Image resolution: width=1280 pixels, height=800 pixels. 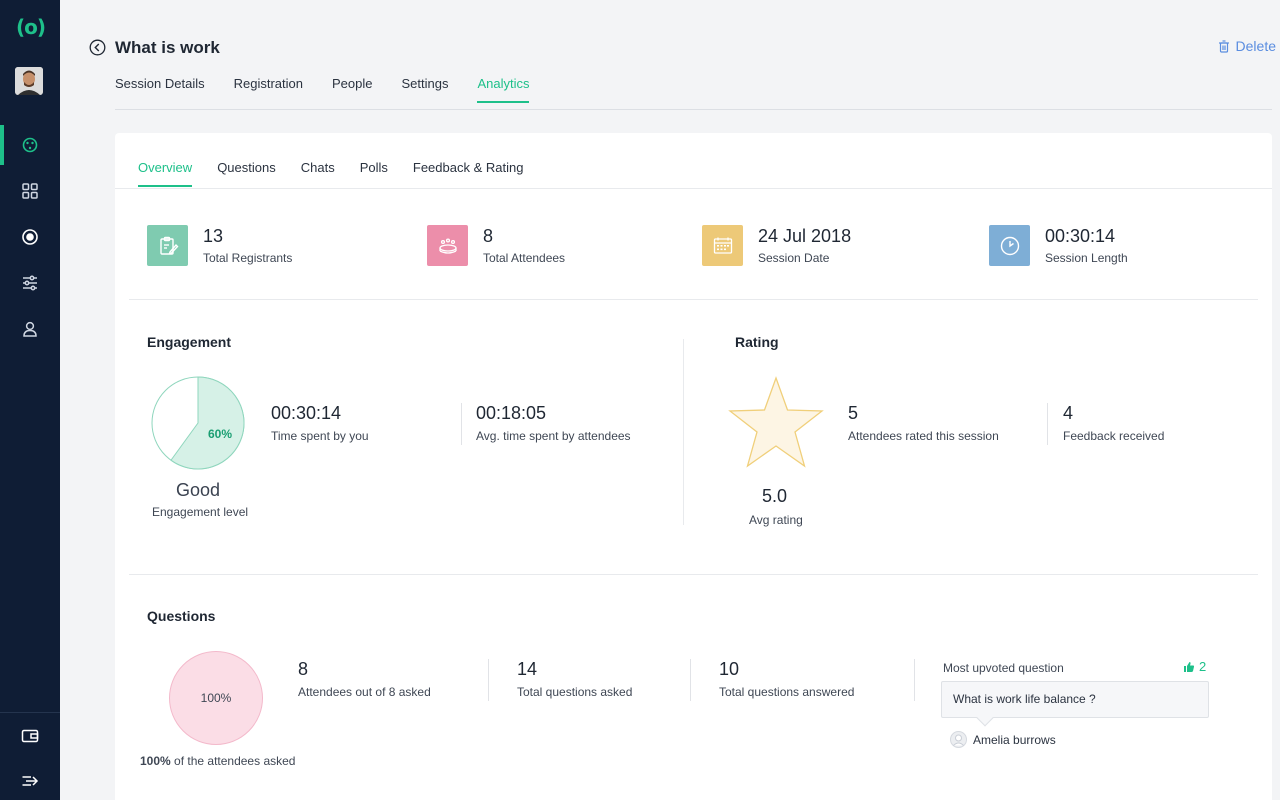 I want to click on author-name: Amelia burrows, so click(x=1014, y=739).